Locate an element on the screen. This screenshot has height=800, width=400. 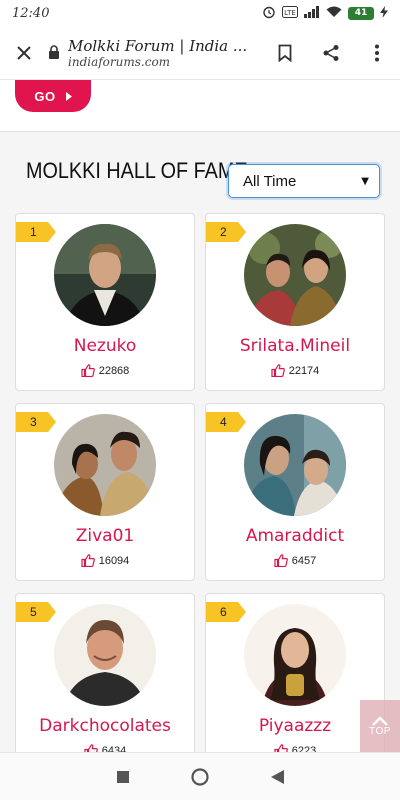
home-button is located at coordinates (200, 777).